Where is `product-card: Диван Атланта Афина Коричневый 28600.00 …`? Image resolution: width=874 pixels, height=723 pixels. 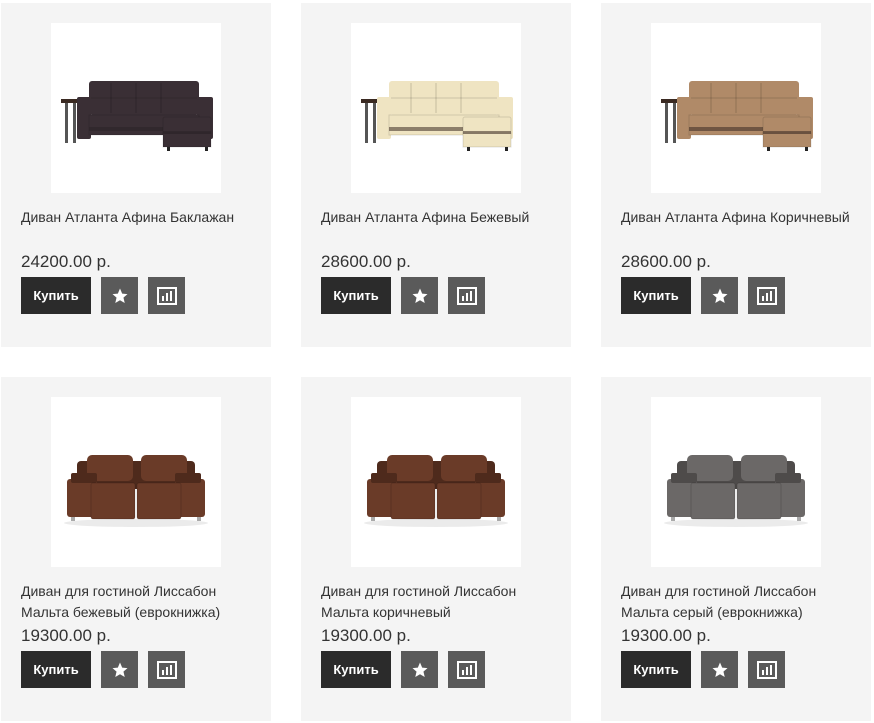
product-card: Диван Атланта Афина Коричневый 28600.00 … is located at coordinates (736, 175).